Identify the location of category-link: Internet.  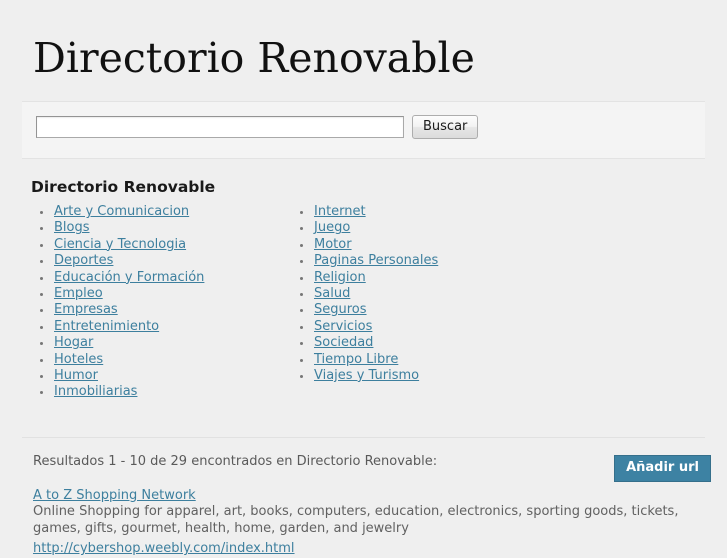
(340, 211).